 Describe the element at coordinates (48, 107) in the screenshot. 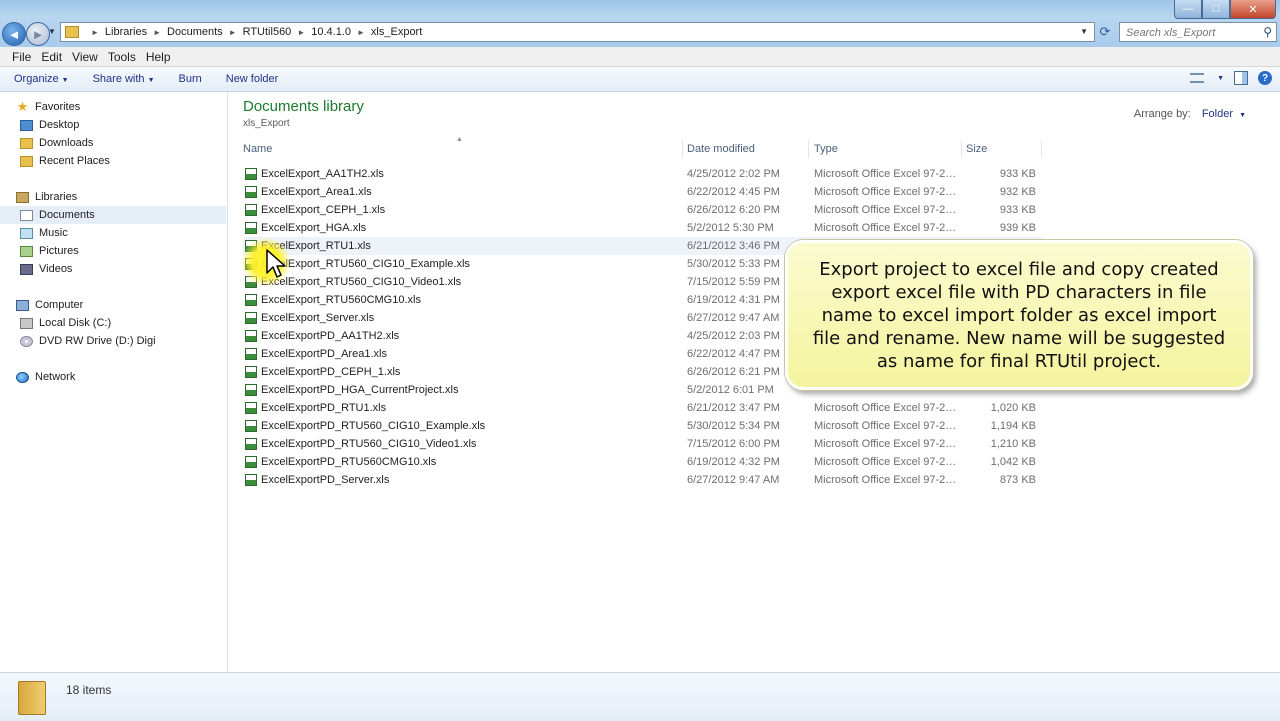

I see `sidebar-item-favorites: ★ Favorites` at that location.